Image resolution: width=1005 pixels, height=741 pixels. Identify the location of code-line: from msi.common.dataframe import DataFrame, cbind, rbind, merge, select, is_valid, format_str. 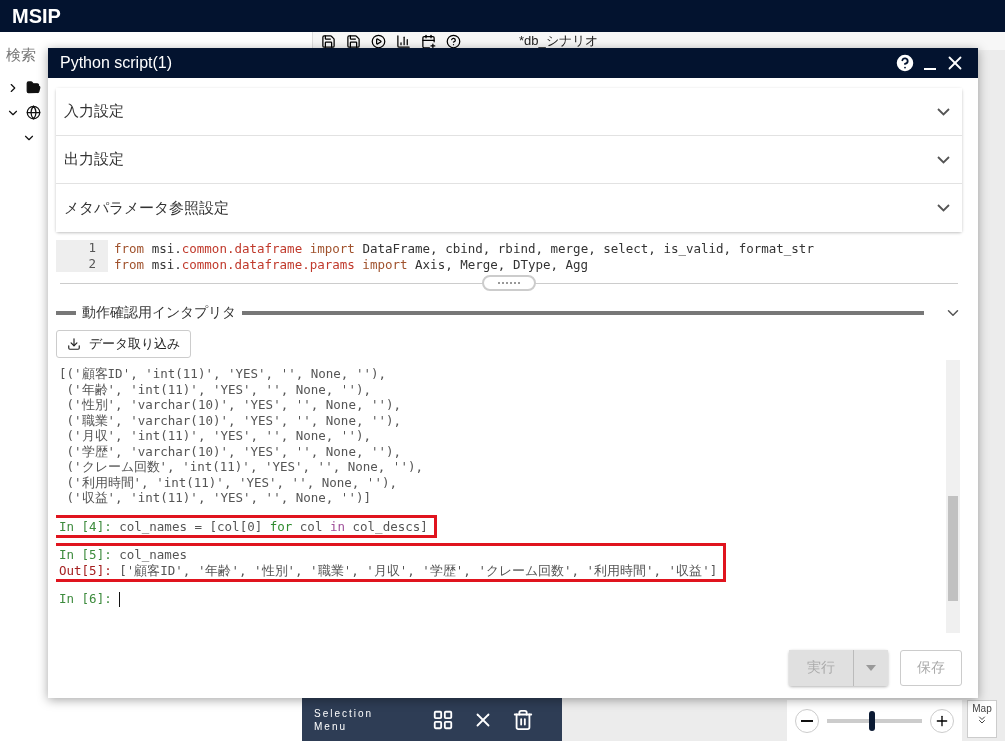
(463, 248).